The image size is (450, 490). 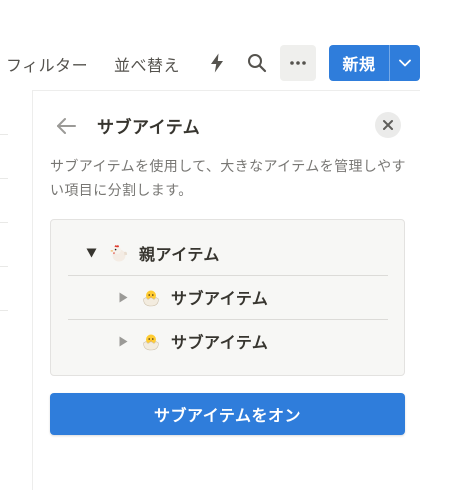 I want to click on close-icon, so click(x=388, y=125).